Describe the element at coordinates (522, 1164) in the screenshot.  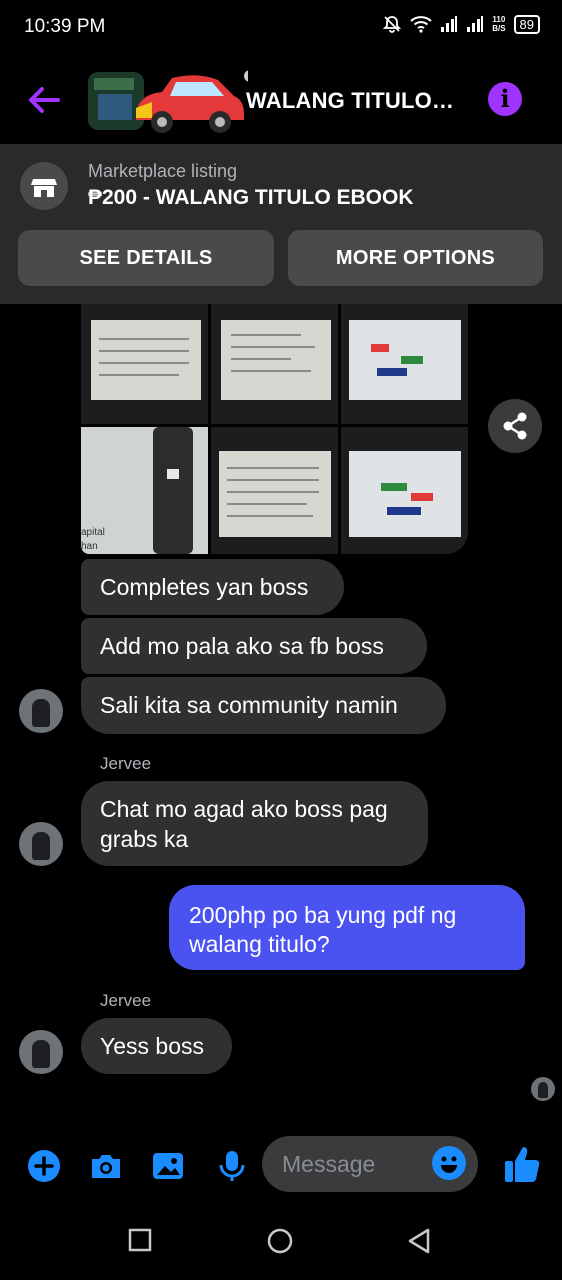
I see `thumbs-up-icon` at that location.